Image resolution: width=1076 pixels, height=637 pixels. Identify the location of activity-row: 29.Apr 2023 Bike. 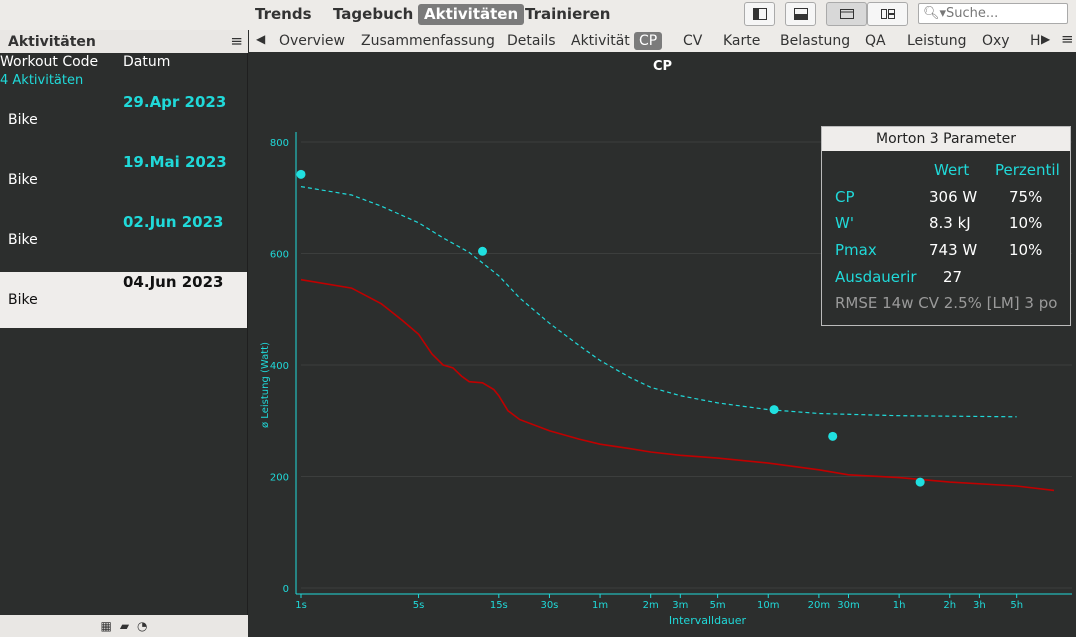
(123, 120).